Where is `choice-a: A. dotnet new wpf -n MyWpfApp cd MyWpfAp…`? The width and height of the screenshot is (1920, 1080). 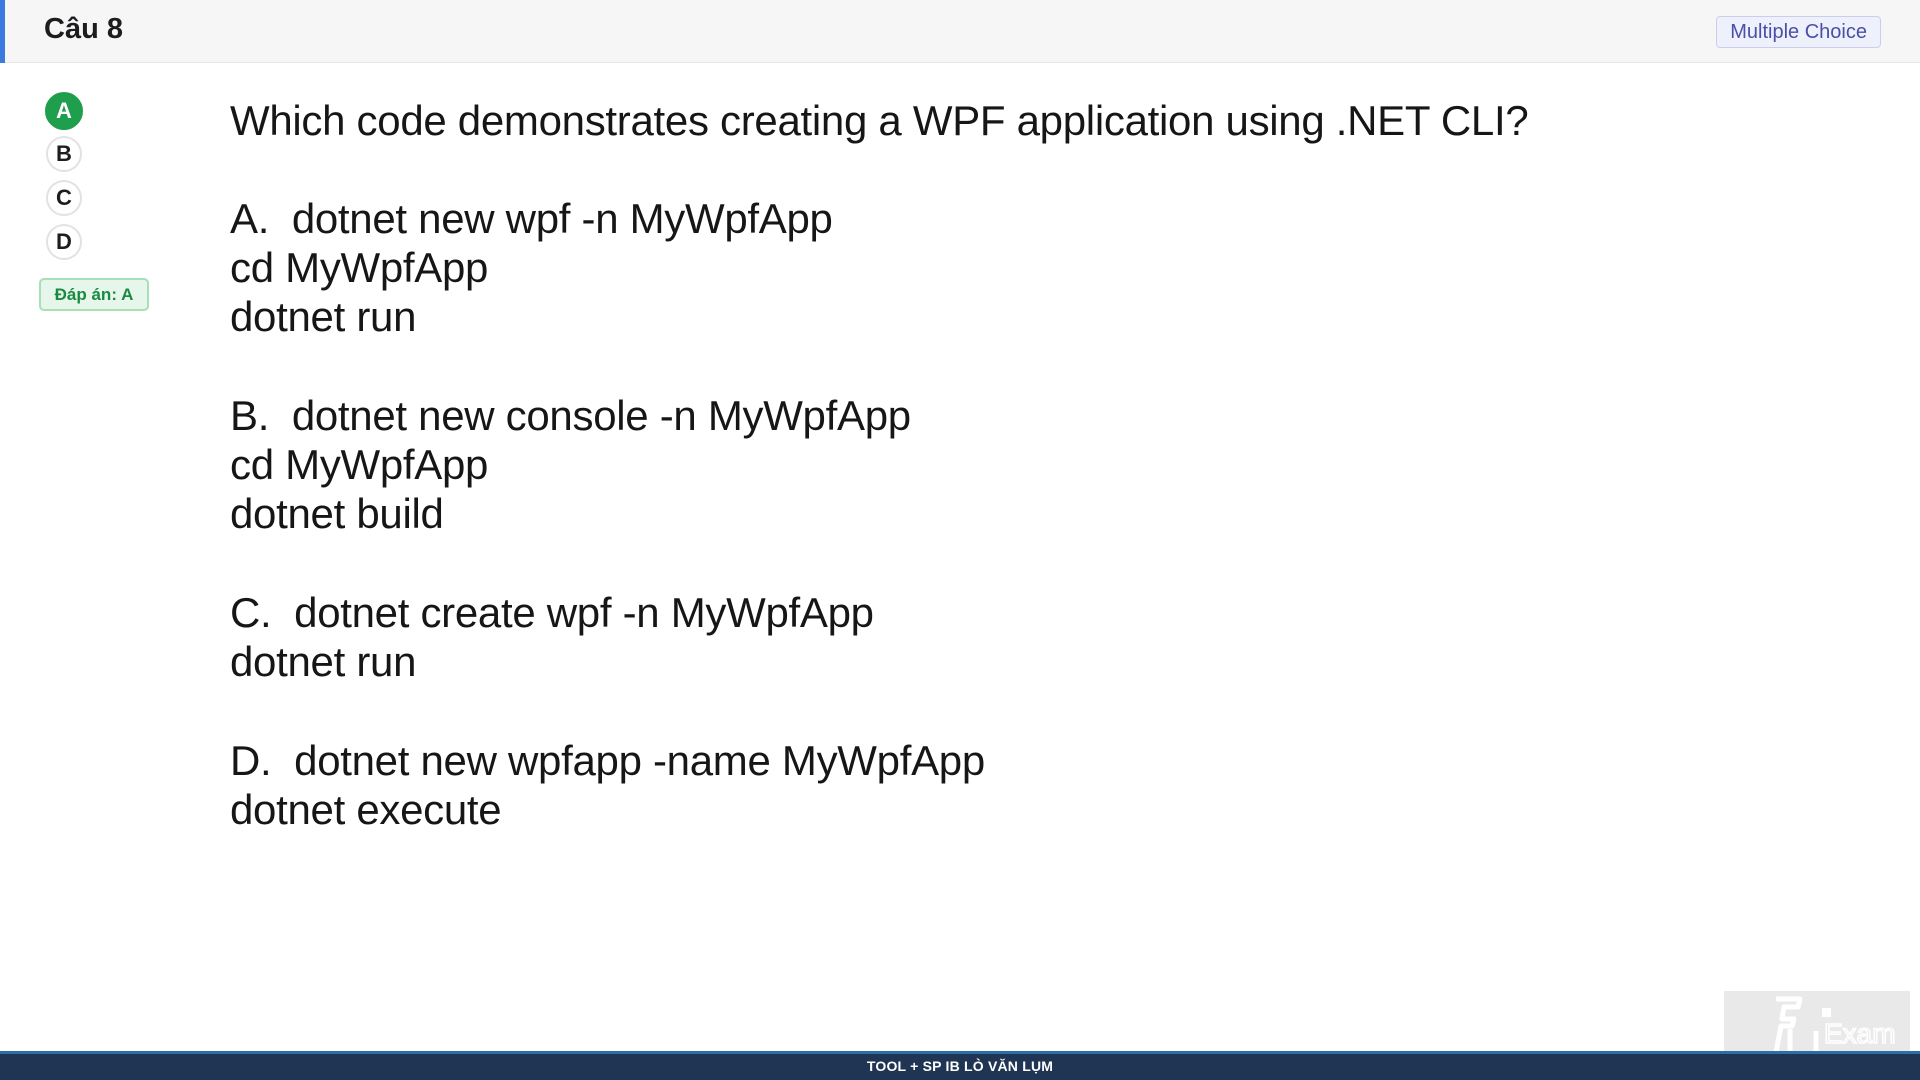 choice-a: A. dotnet new wpf -n MyWpfApp cd MyWpfAp… is located at coordinates (980, 267).